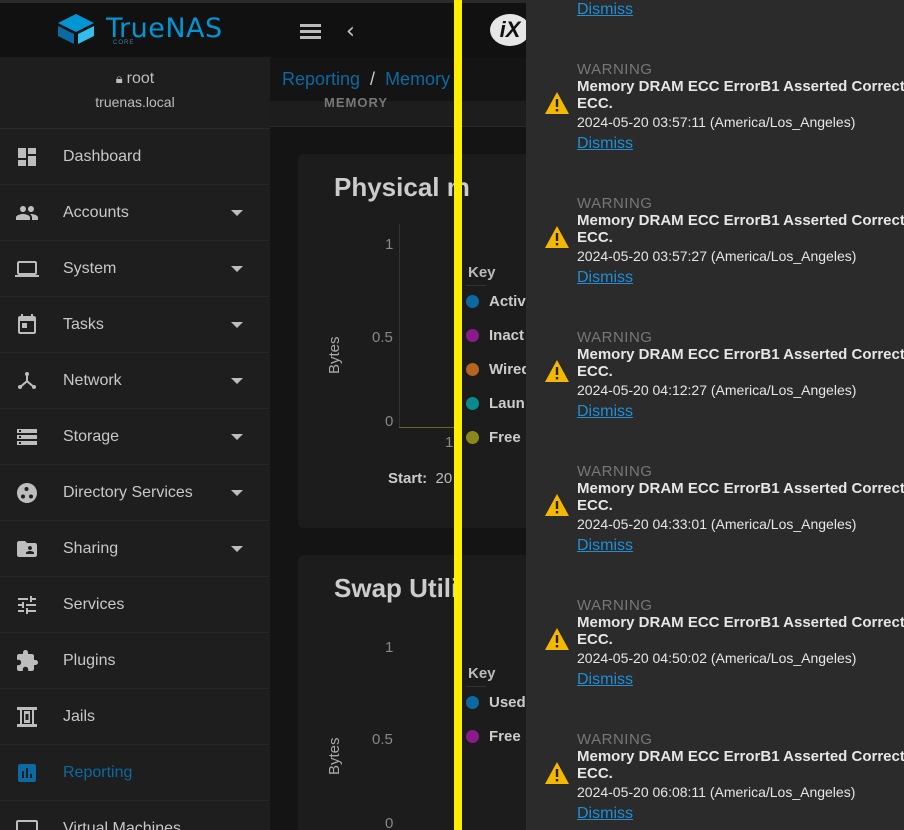  I want to click on start-range: Start: 20, so click(420, 478).